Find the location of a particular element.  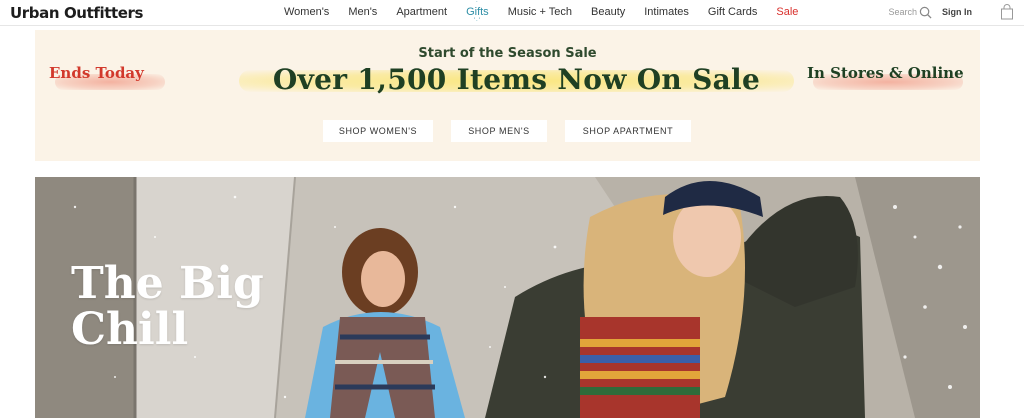

nav-link-music-tech: Music + Tech is located at coordinates (540, 12).